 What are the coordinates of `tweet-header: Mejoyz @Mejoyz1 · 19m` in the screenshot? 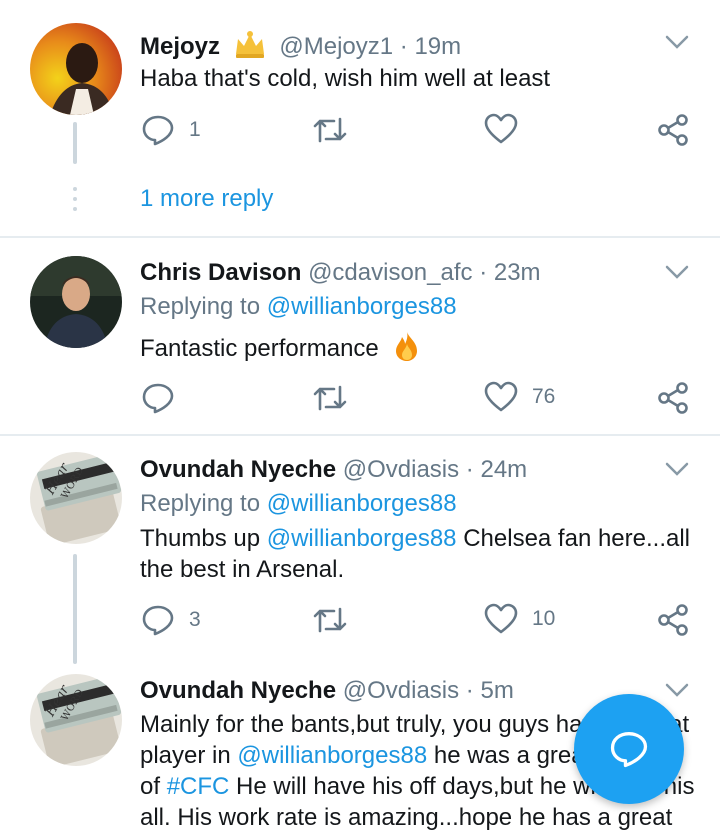 It's located at (300, 48).